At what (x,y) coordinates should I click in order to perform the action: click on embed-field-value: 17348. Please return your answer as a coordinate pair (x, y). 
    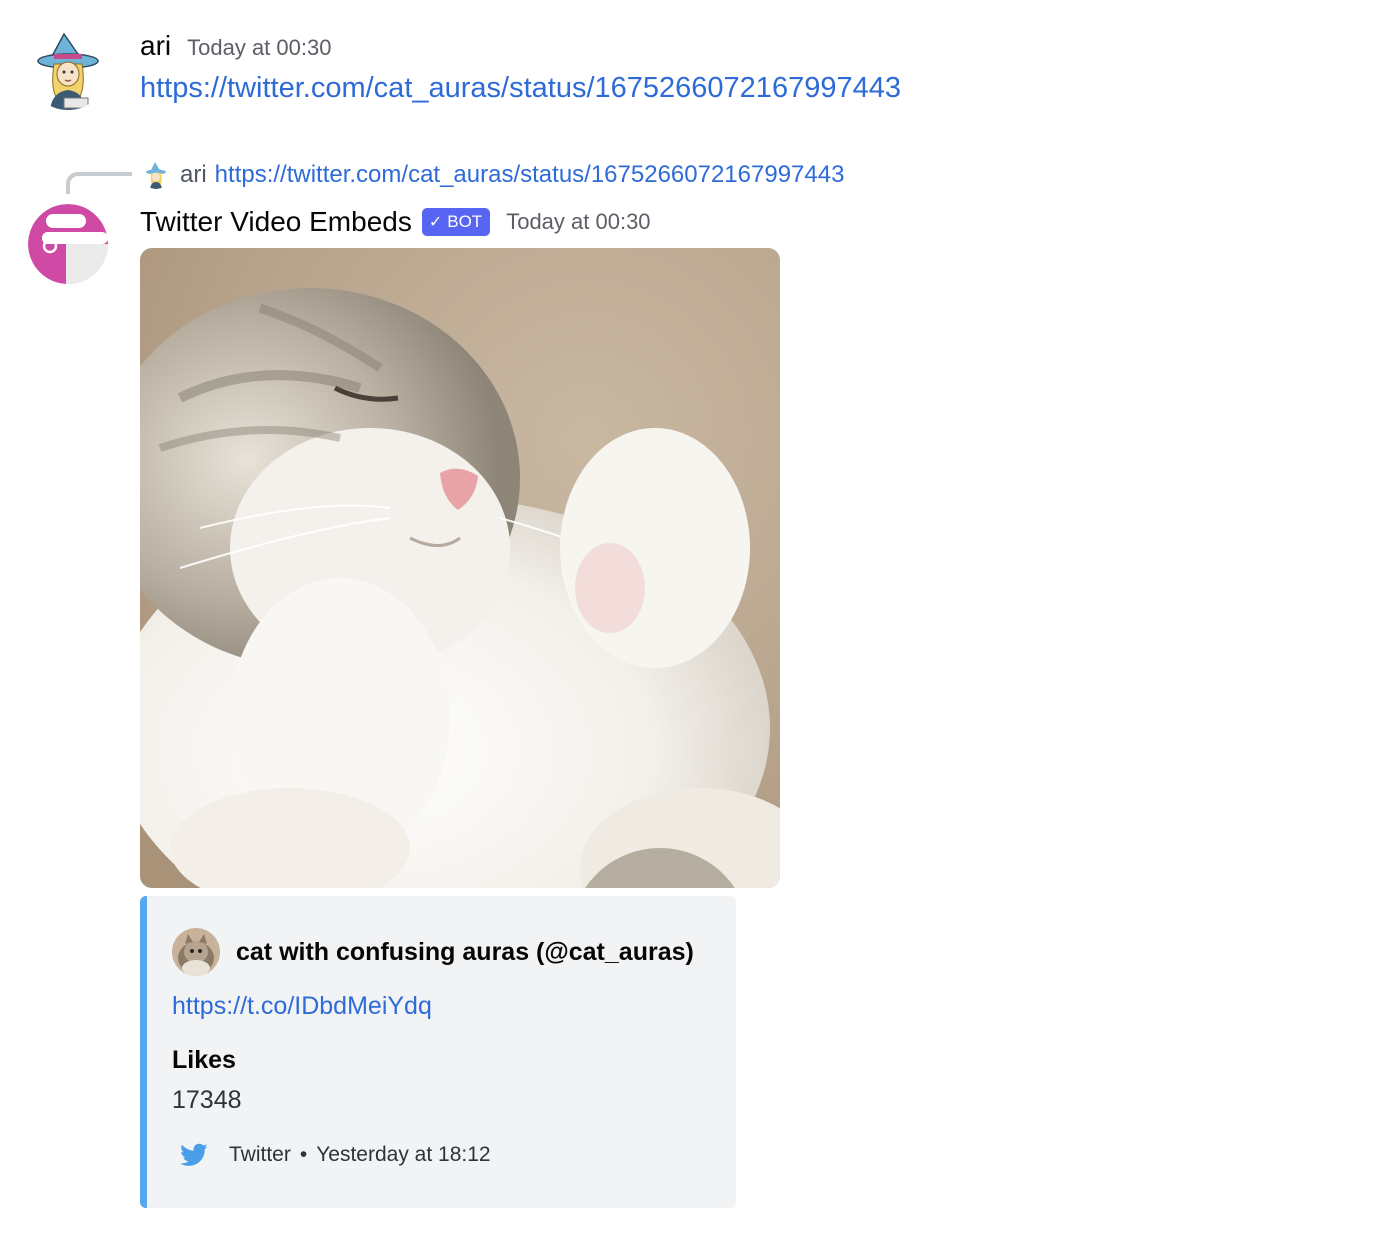
    Looking at the image, I should click on (207, 1100).